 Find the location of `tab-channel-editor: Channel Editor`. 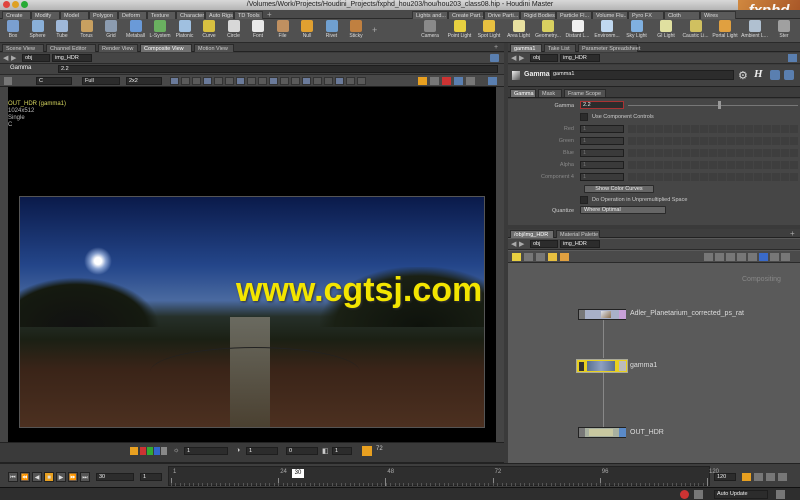

tab-channel-editor: Channel Editor is located at coordinates (71, 48).